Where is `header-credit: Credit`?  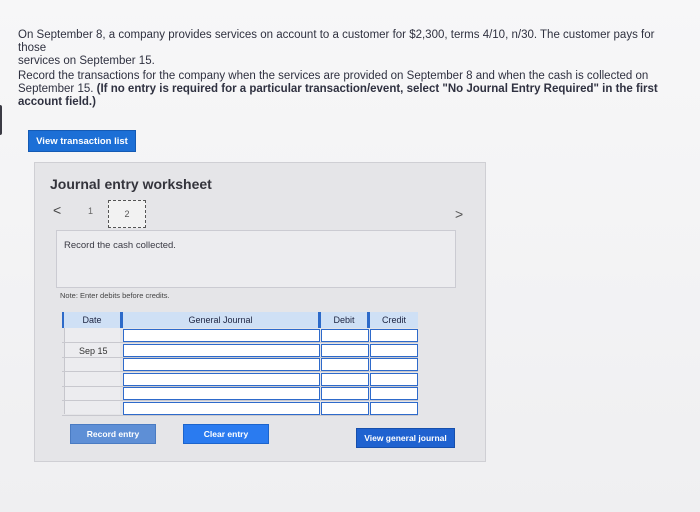 header-credit: Credit is located at coordinates (394, 320).